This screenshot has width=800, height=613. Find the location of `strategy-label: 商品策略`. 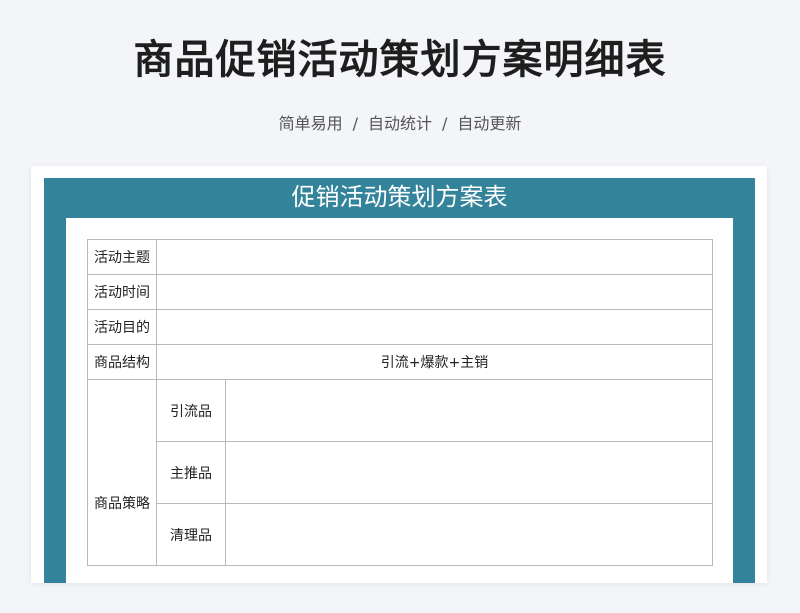

strategy-label: 商品策略 is located at coordinates (122, 472).